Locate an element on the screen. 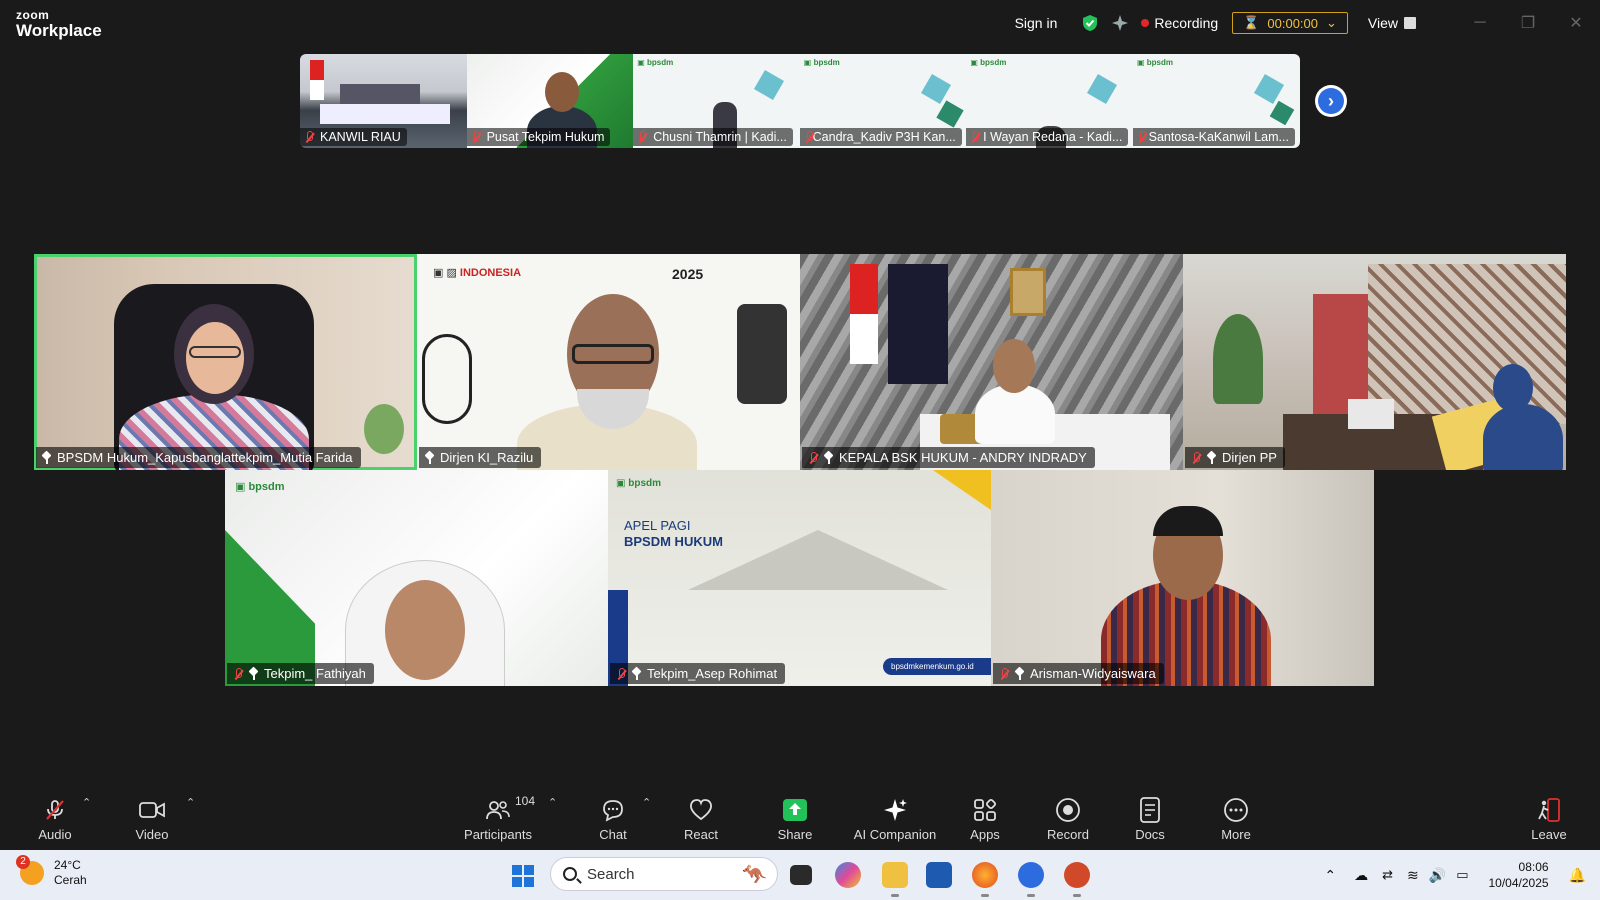  close-window-button: ✕ is located at coordinates (1576, 23).